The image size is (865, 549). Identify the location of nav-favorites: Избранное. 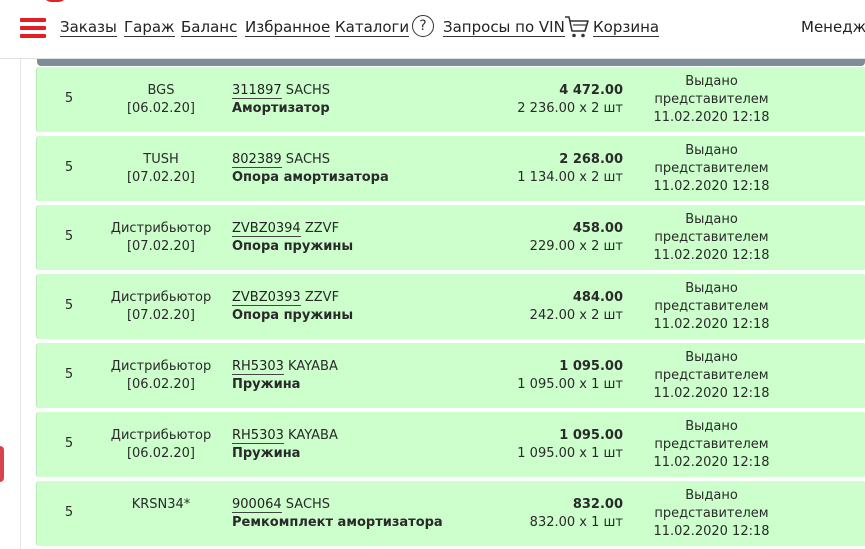
(288, 28).